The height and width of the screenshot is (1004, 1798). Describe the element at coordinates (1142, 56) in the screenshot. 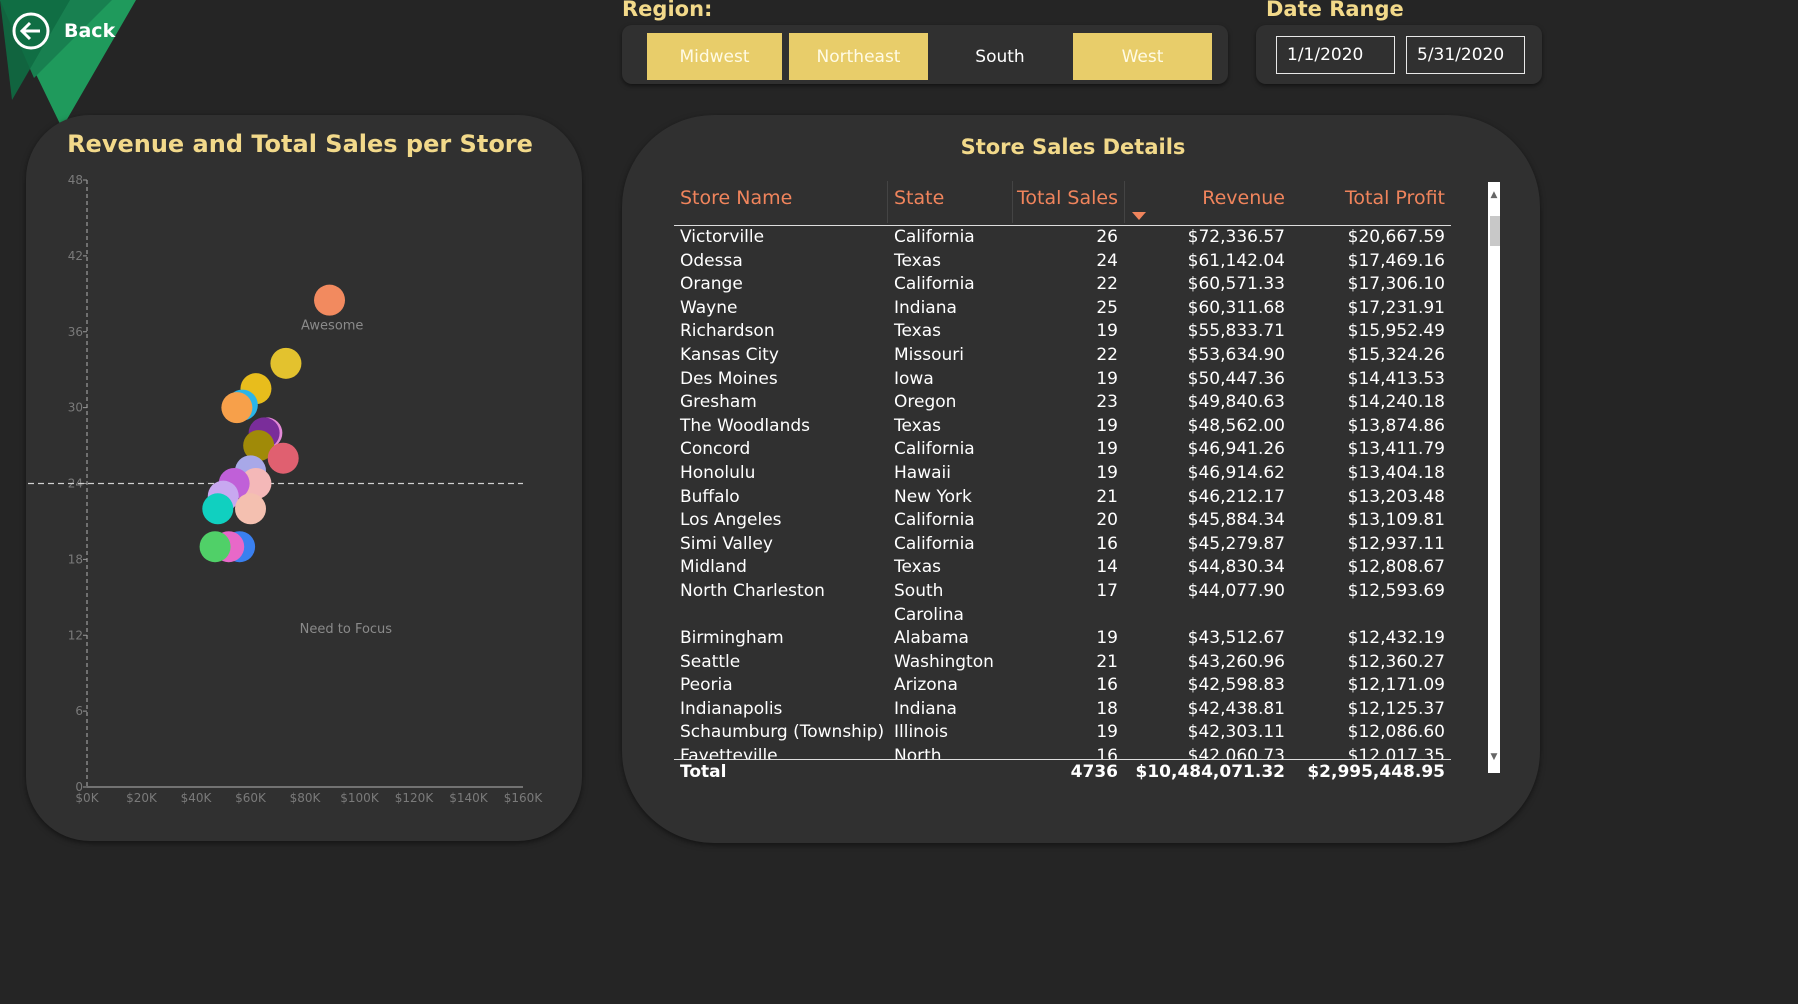

I see `region-west-button: West` at that location.